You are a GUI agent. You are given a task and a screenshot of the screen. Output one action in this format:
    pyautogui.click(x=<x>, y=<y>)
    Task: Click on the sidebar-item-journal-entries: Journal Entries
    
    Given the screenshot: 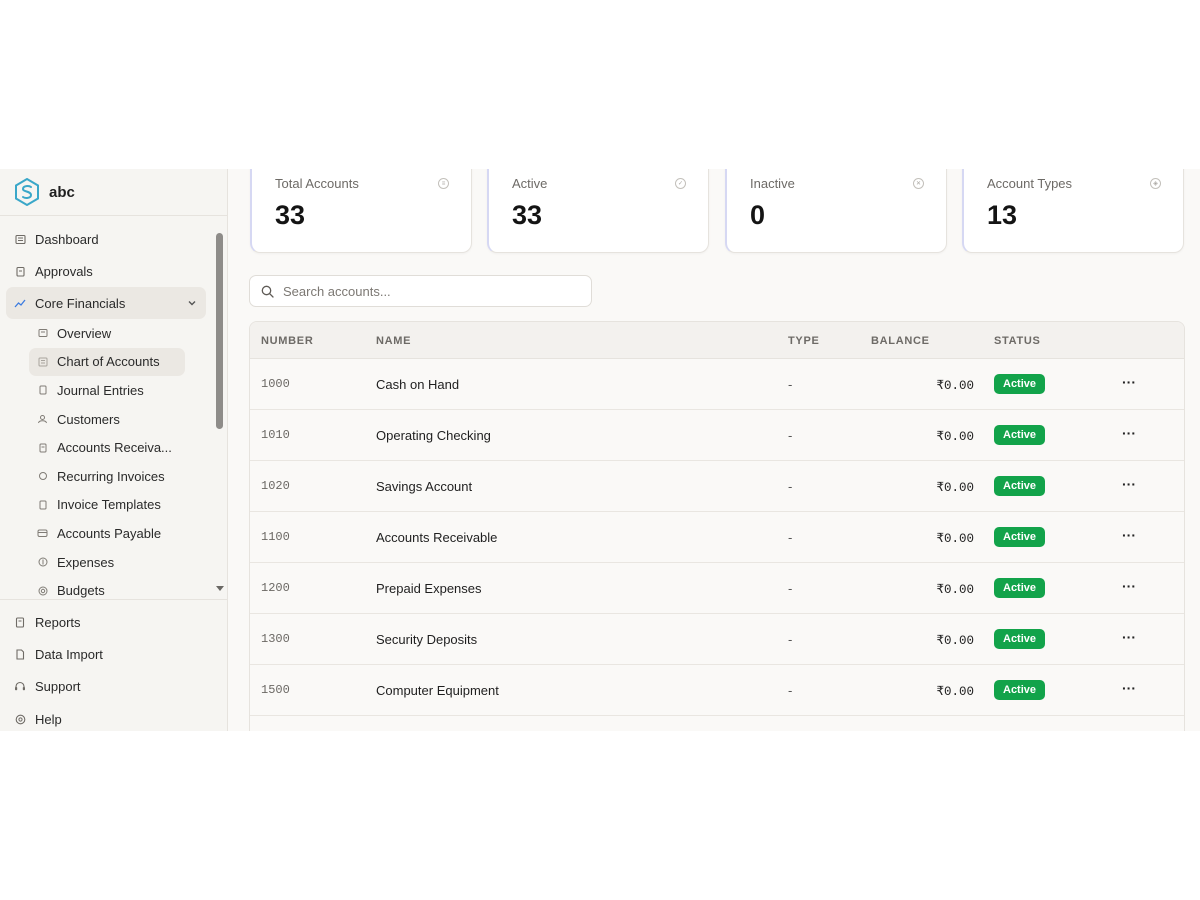 What is the action you would take?
    pyautogui.click(x=107, y=390)
    